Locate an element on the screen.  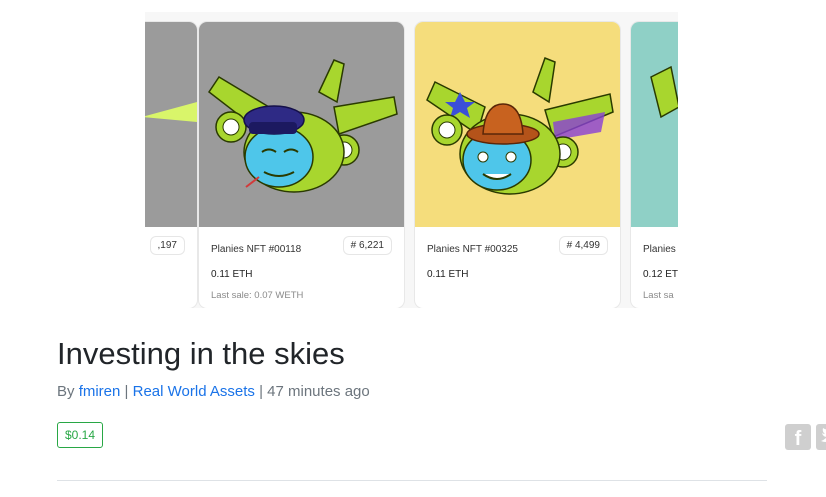
nft-name: Planies is located at coordinates (659, 249).